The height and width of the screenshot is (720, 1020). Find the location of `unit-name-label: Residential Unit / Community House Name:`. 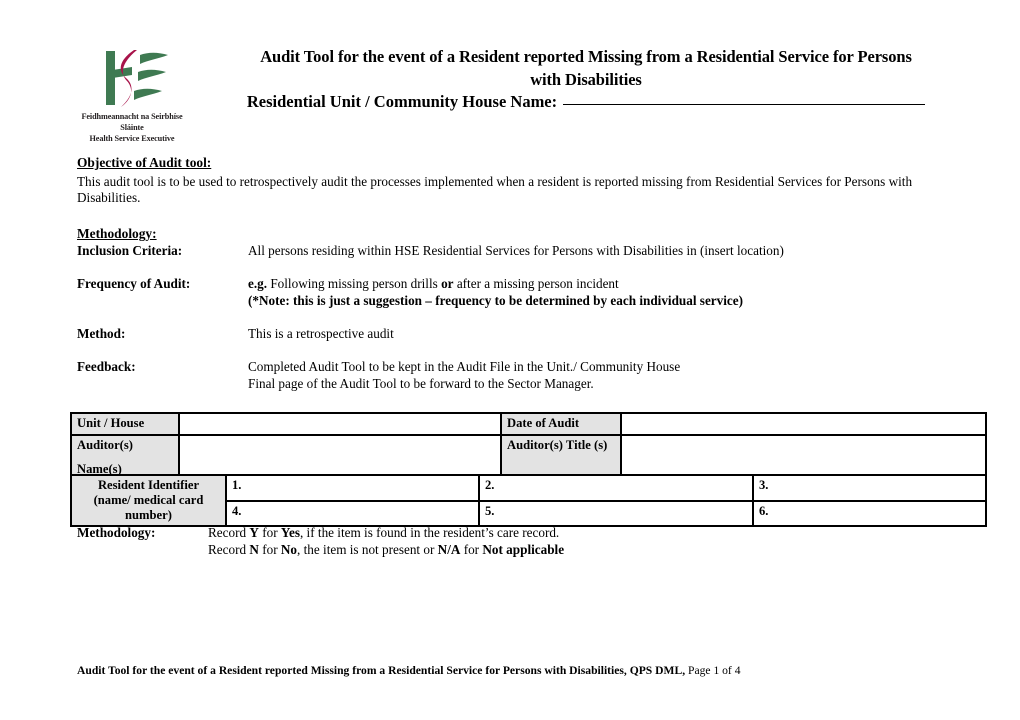

unit-name-label: Residential Unit / Community House Name: is located at coordinates (402, 101).